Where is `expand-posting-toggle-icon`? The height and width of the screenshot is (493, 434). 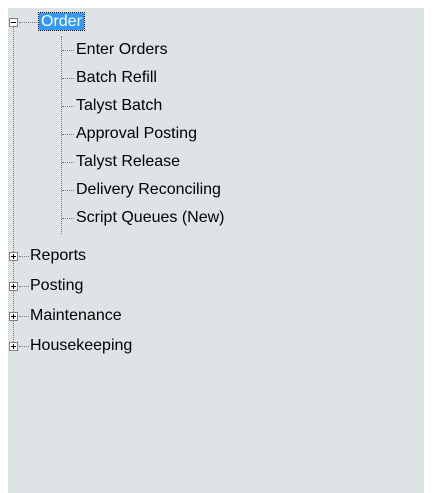 expand-posting-toggle-icon is located at coordinates (13, 286).